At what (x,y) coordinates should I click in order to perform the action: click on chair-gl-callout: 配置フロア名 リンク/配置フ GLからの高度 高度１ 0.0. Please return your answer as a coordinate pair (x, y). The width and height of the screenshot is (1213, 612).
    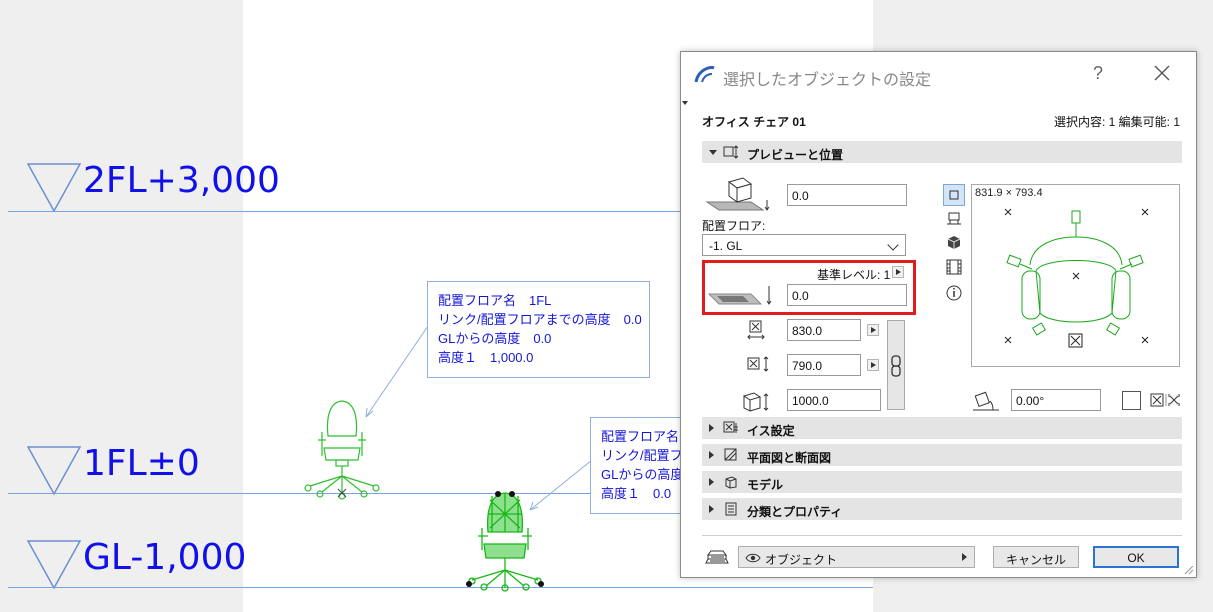
    Looking at the image, I should click on (640, 465).